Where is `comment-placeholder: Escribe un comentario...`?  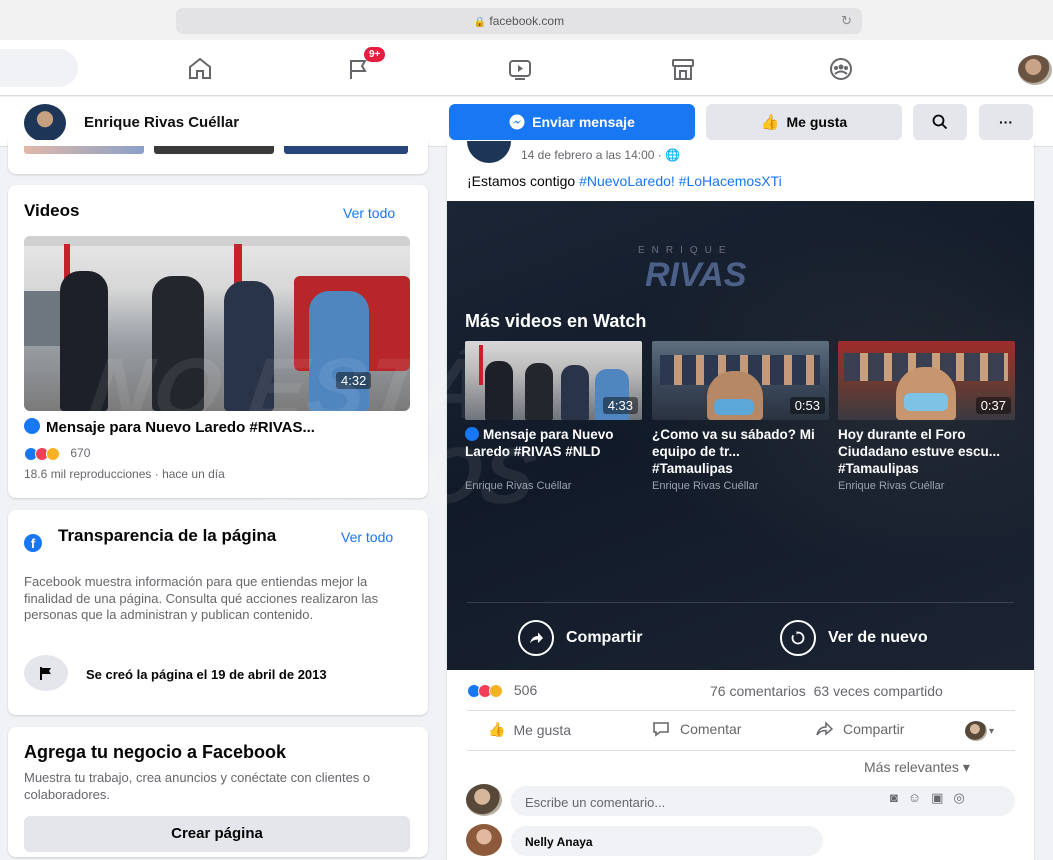
comment-placeholder: Escribe un comentario... is located at coordinates (595, 802).